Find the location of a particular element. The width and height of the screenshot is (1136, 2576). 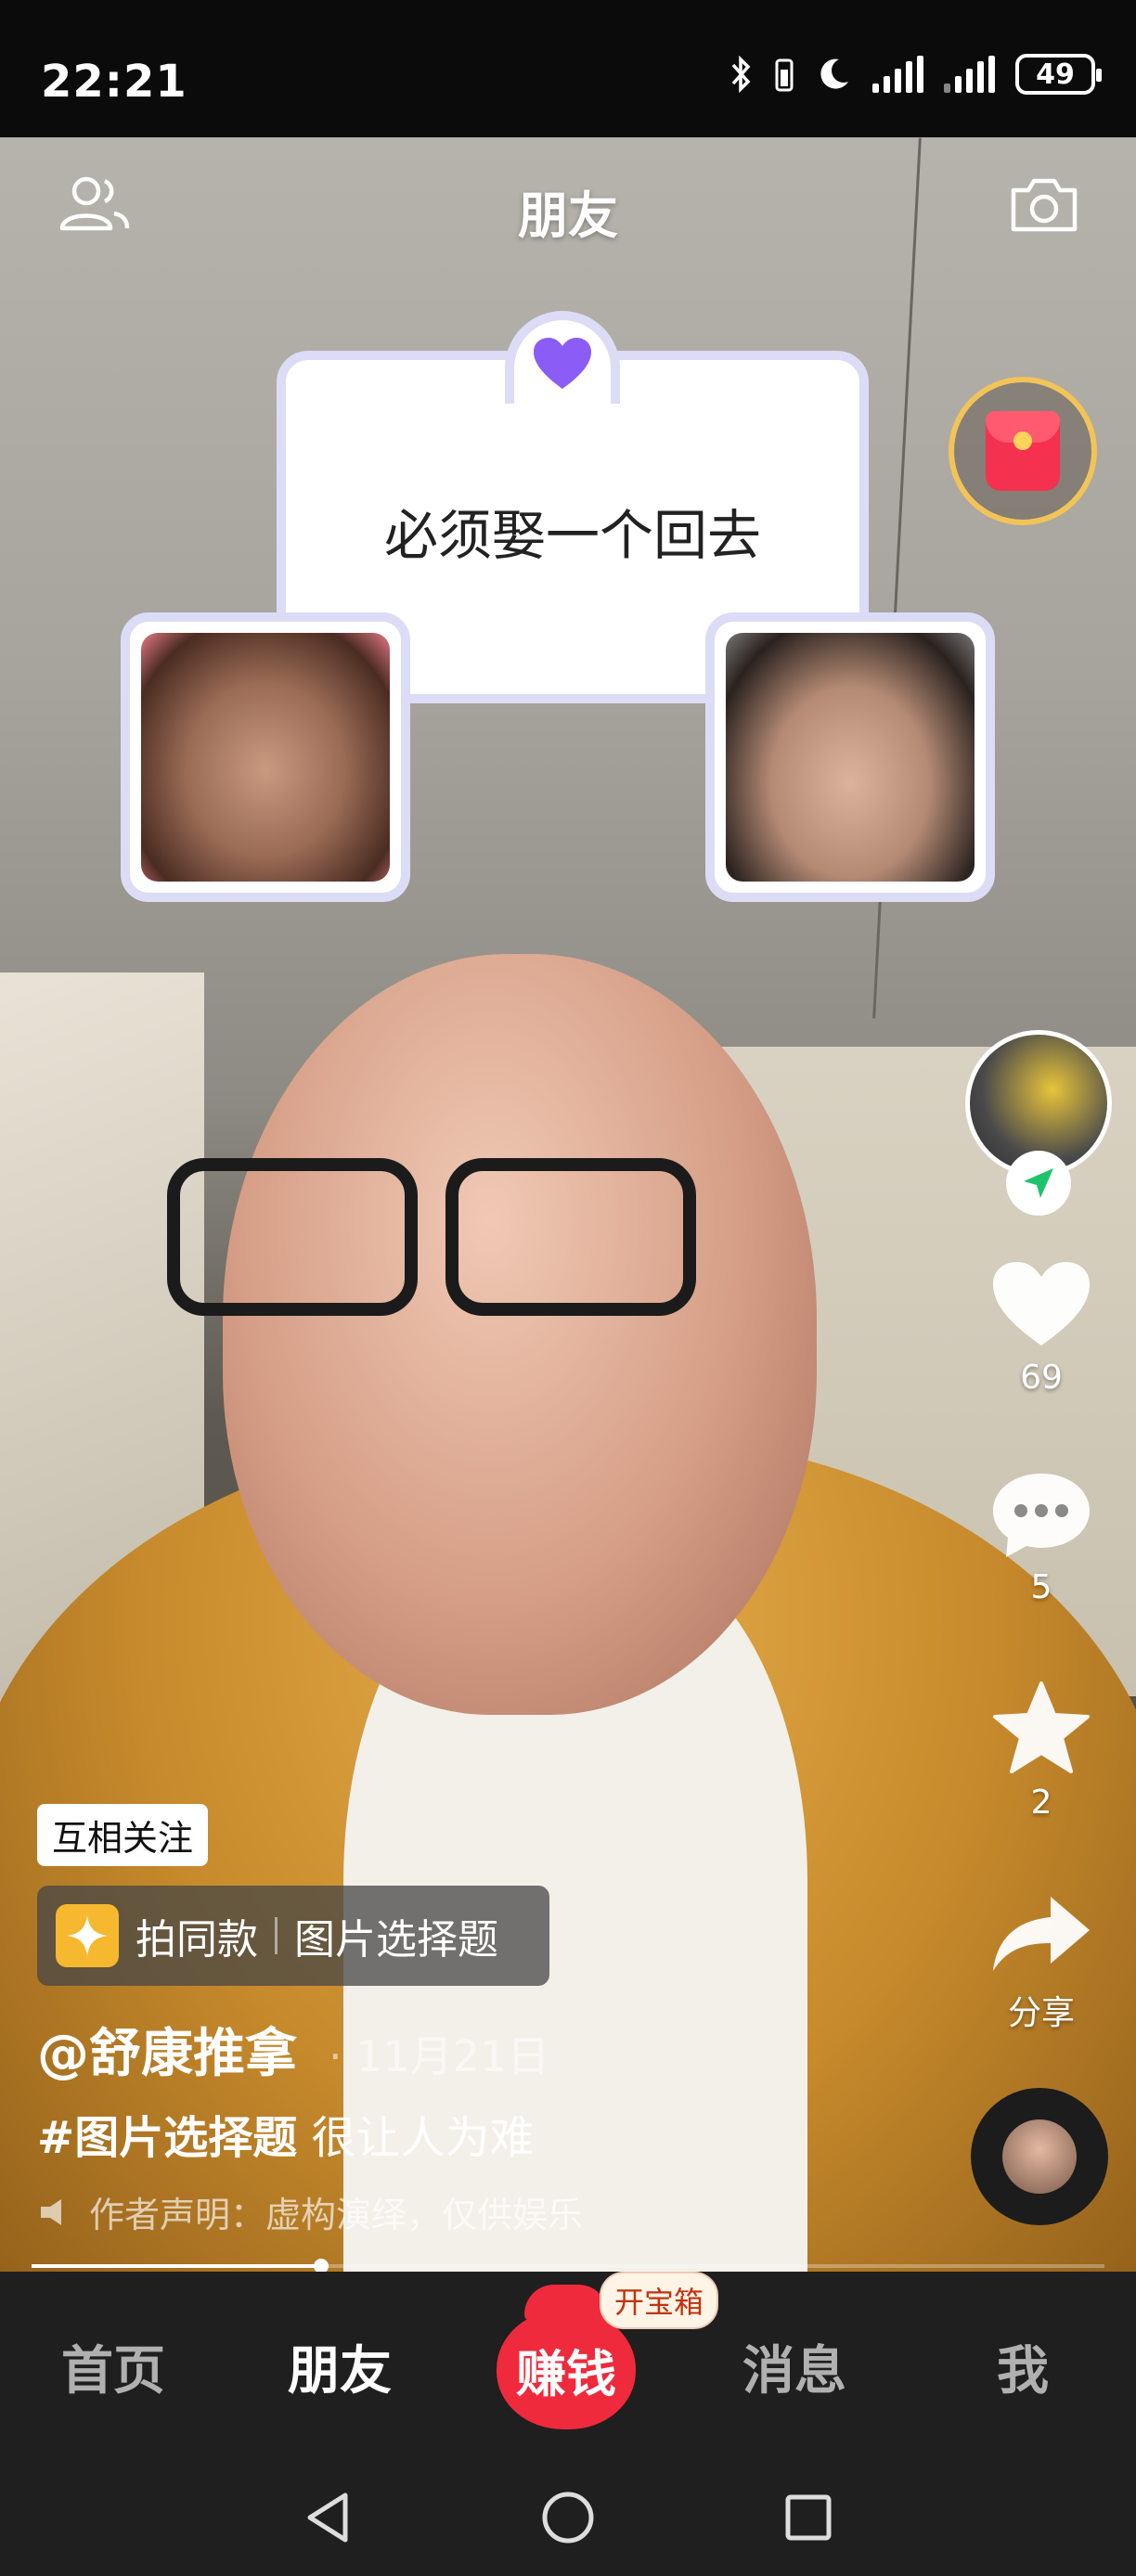

system-navigation is located at coordinates (568, 2516).